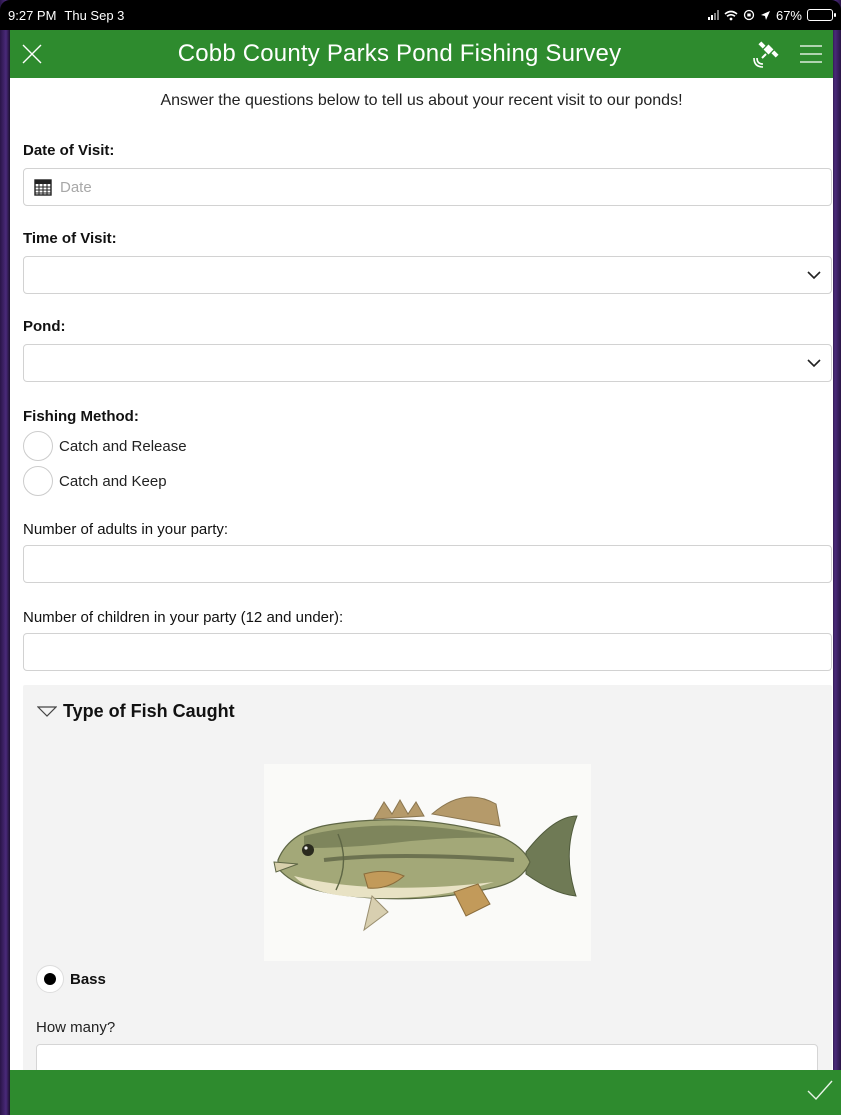  Describe the element at coordinates (43, 187) in the screenshot. I see `calendar-icon` at that location.